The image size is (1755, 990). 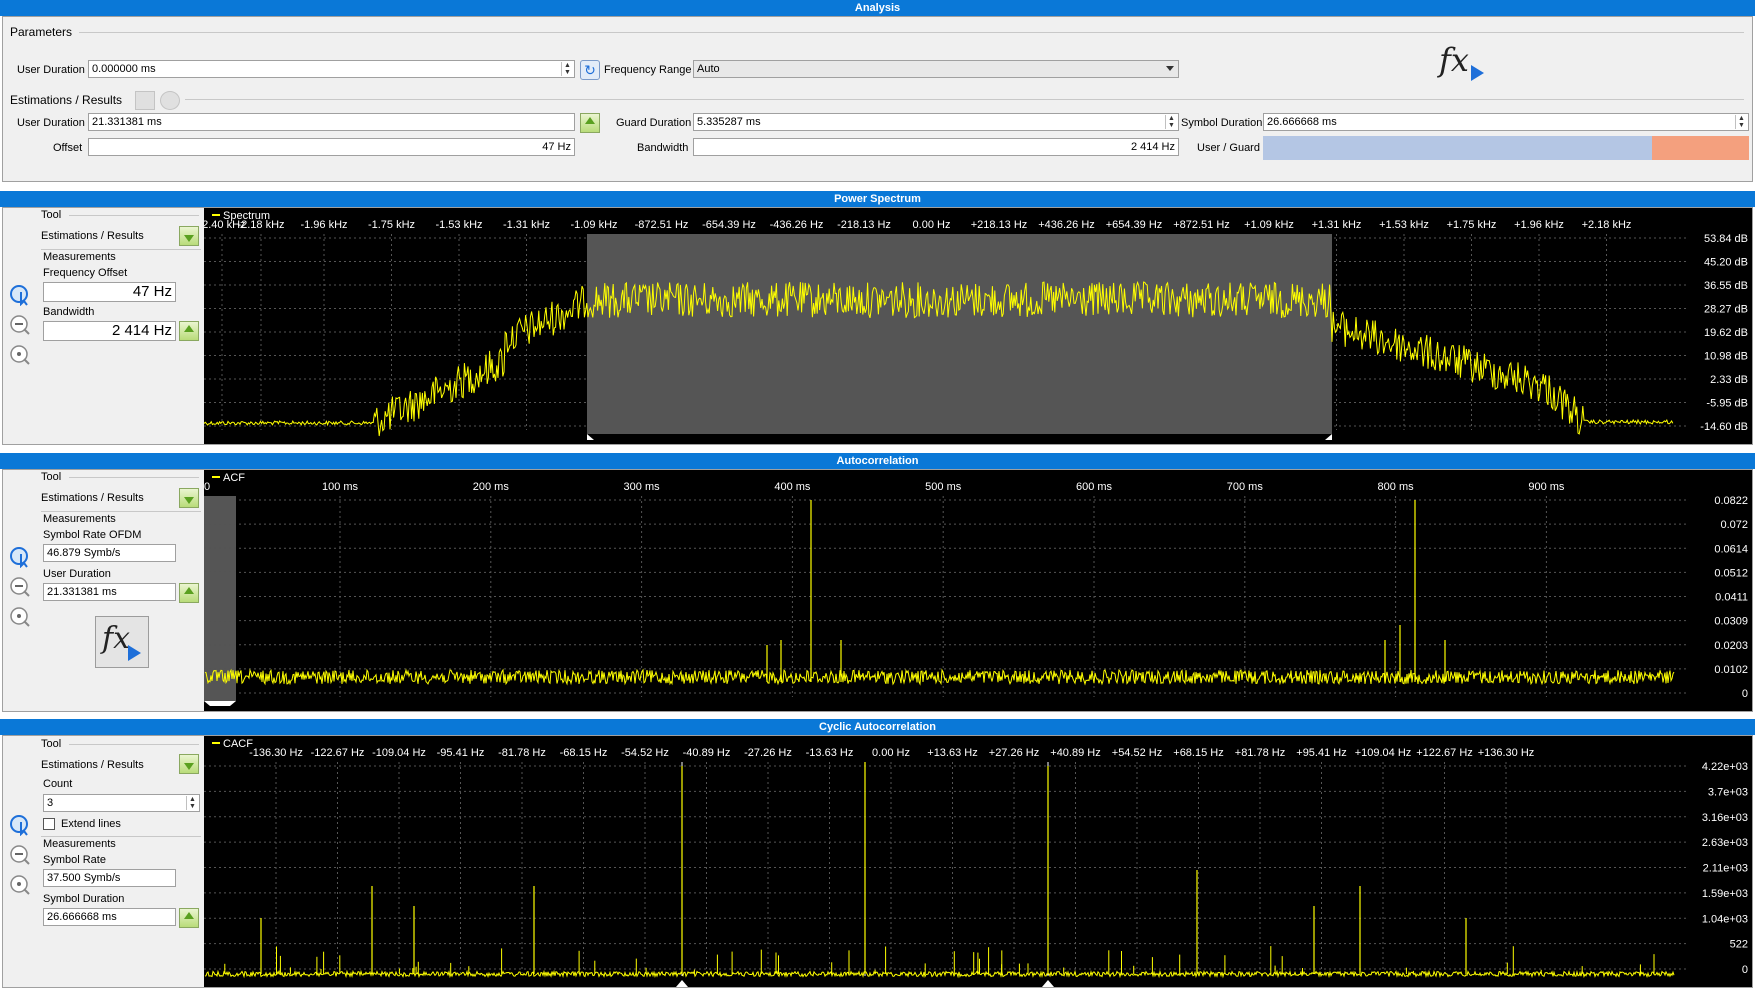 What do you see at coordinates (645, 753) in the screenshot?
I see `x-tick-label: -54.52 Hz` at bounding box center [645, 753].